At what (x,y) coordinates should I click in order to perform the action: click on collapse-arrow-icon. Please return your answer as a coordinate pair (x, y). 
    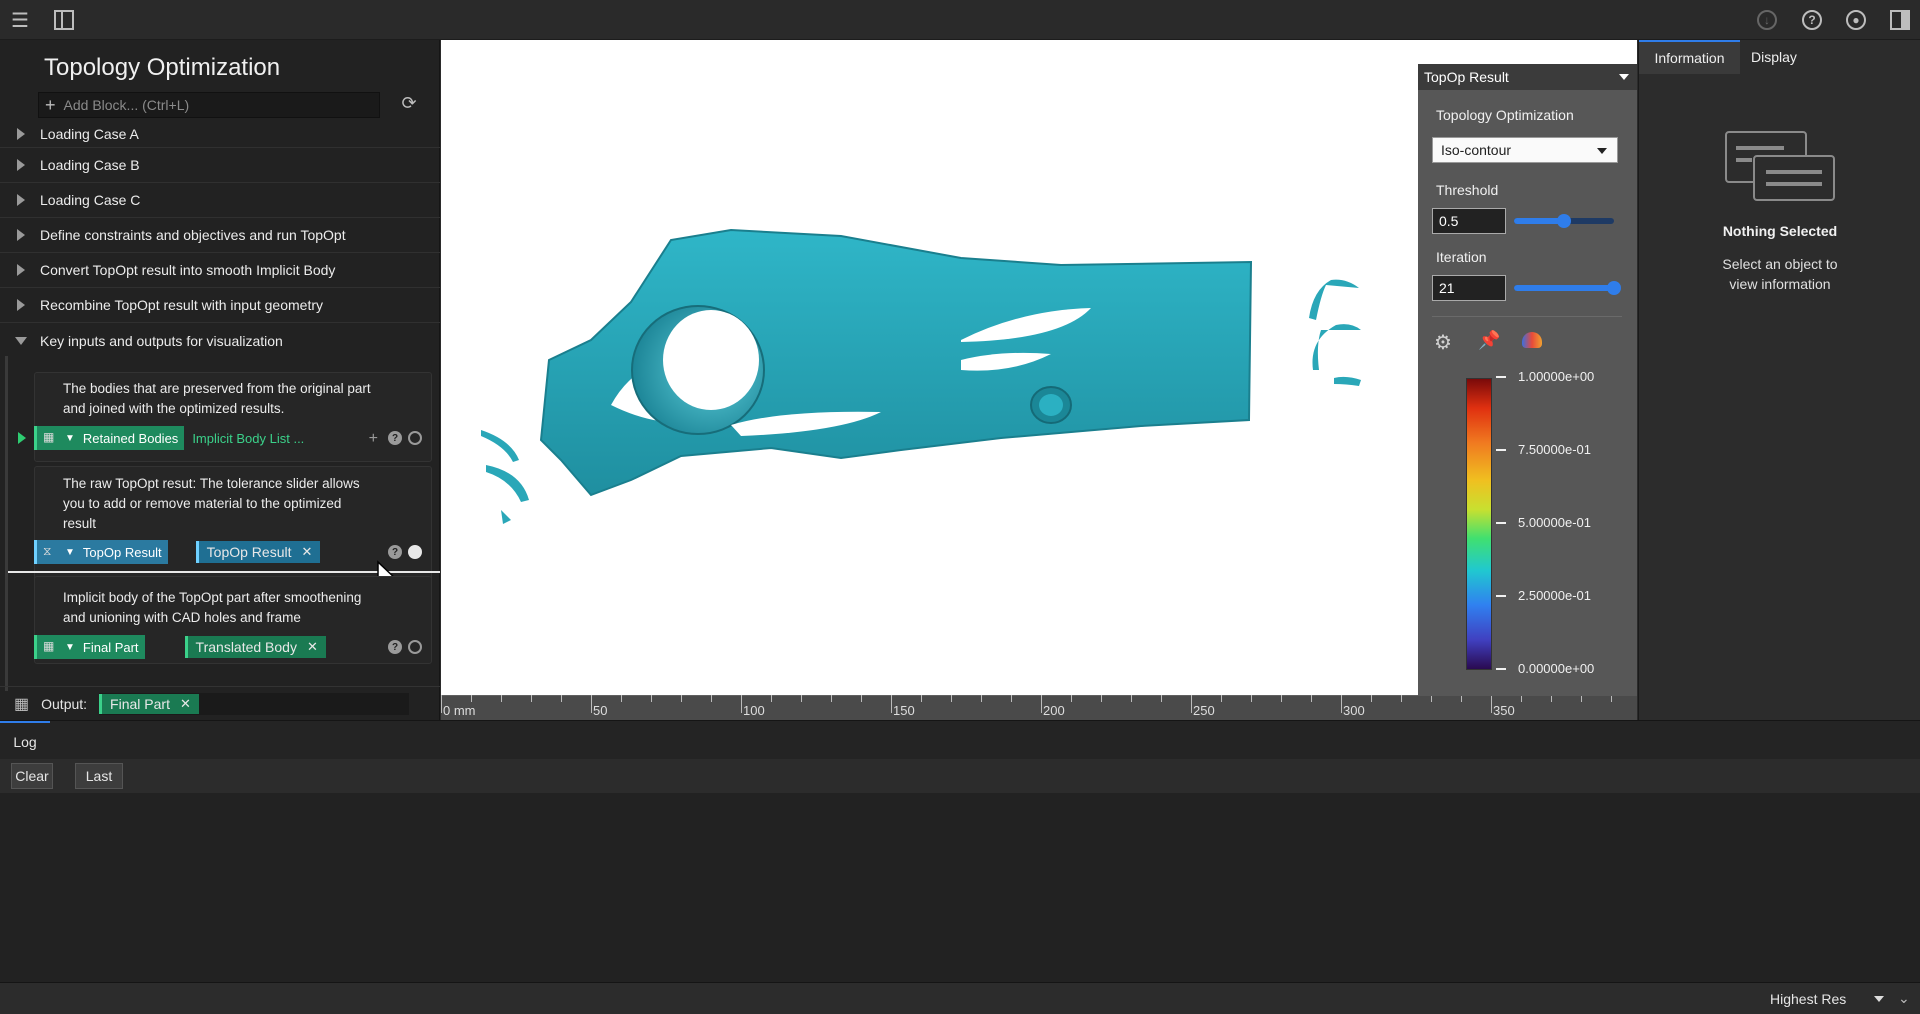
    Looking at the image, I should click on (21, 340).